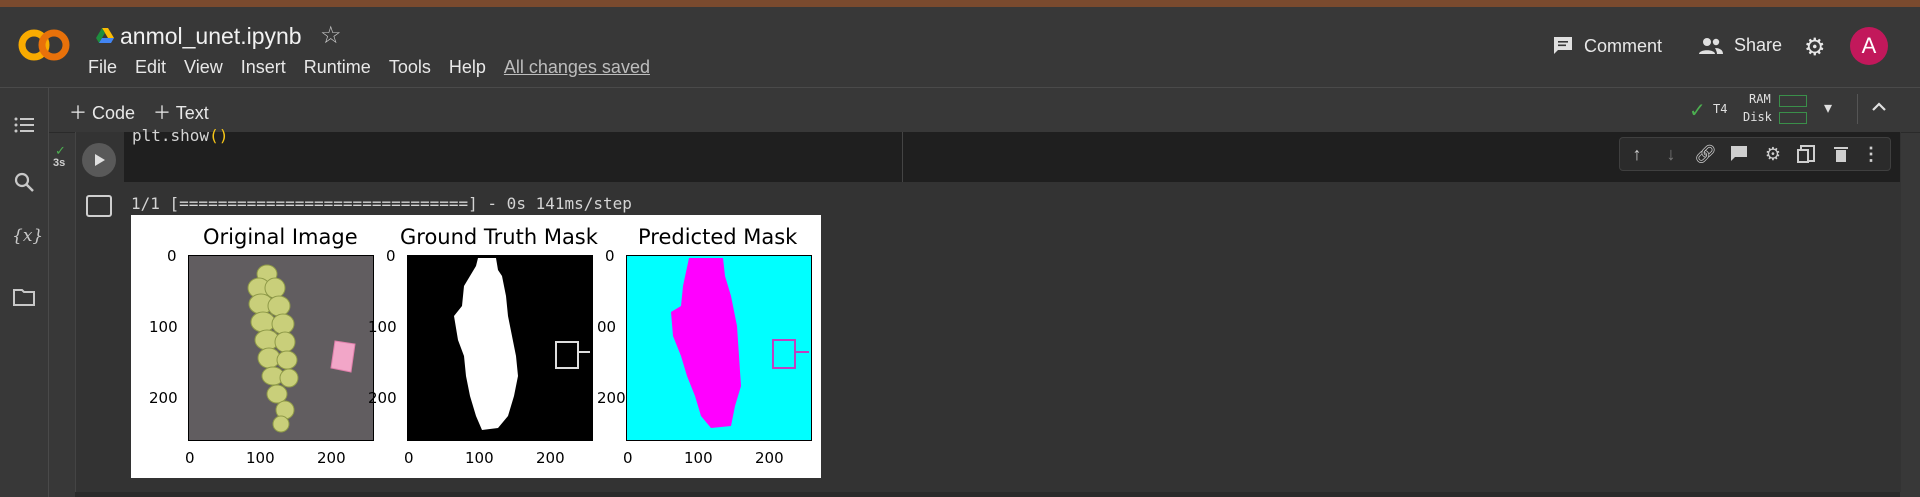  I want to click on top-accent-bar, so click(960, 3).